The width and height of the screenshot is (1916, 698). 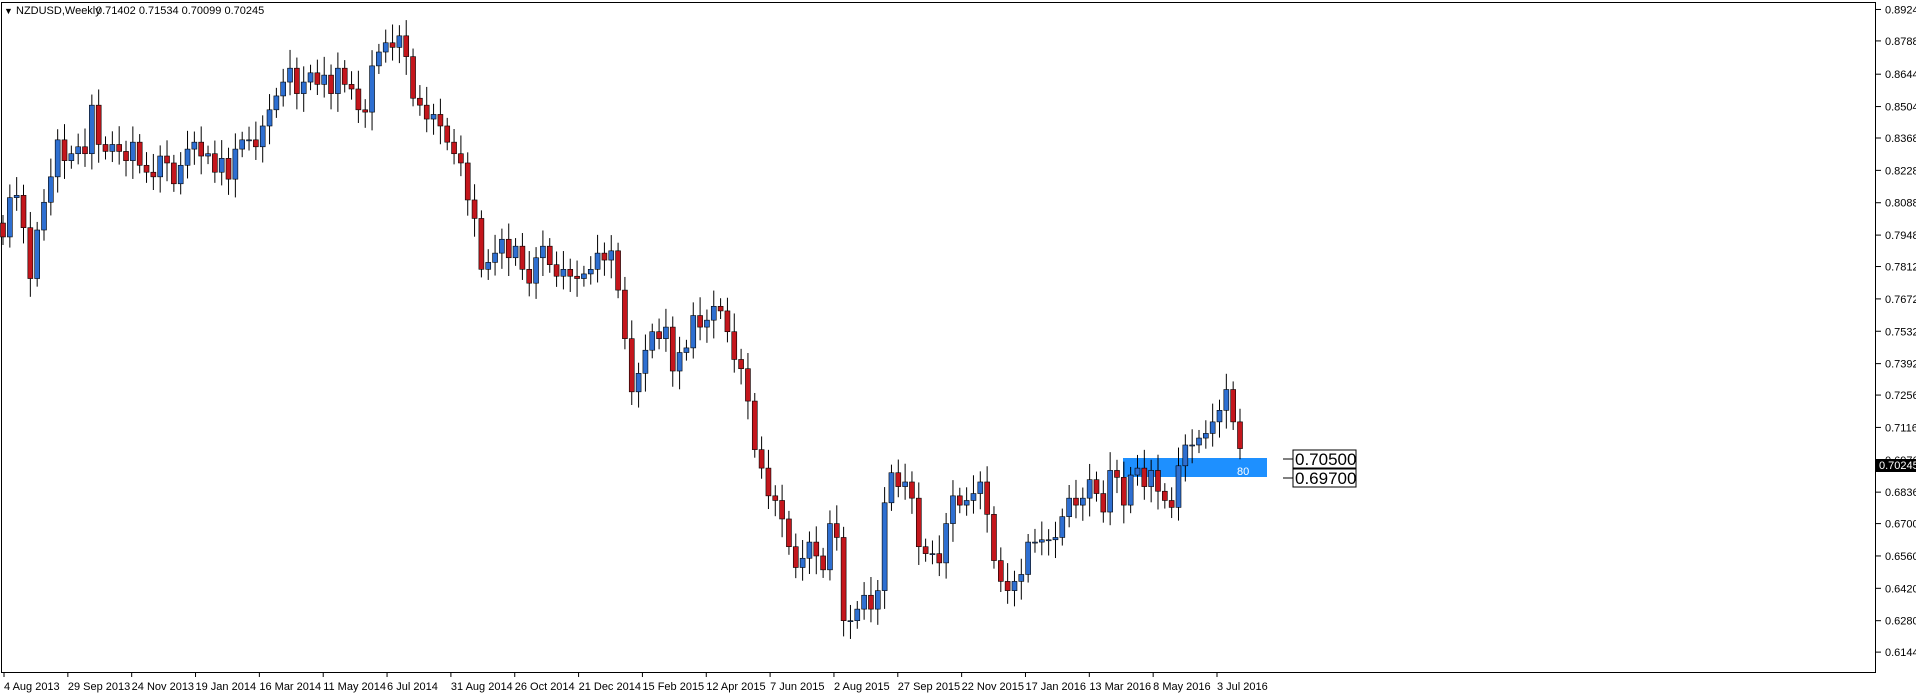 I want to click on x-tick-label: 22 Nov 2015, so click(x=993, y=687).